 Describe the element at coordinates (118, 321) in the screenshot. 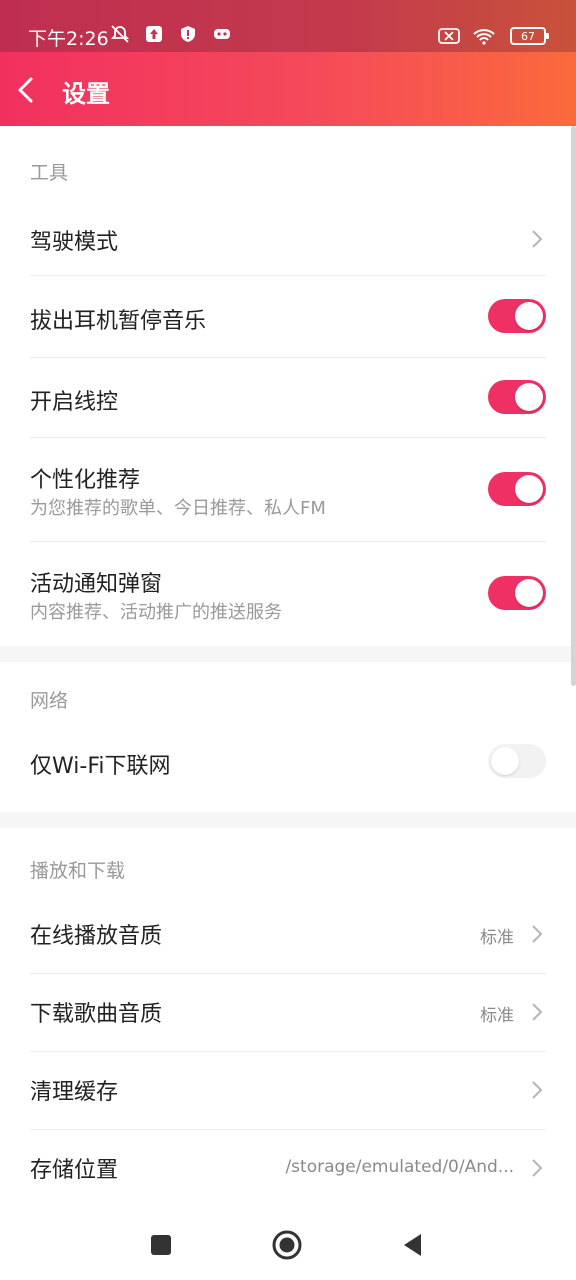

I see `unplug-pause-label: 拔出耳机暂停音乐` at that location.